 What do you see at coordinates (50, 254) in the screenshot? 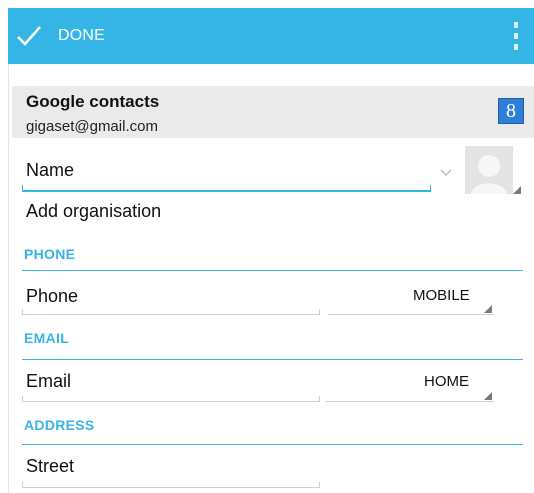
I see `section-phone: PHONE` at bounding box center [50, 254].